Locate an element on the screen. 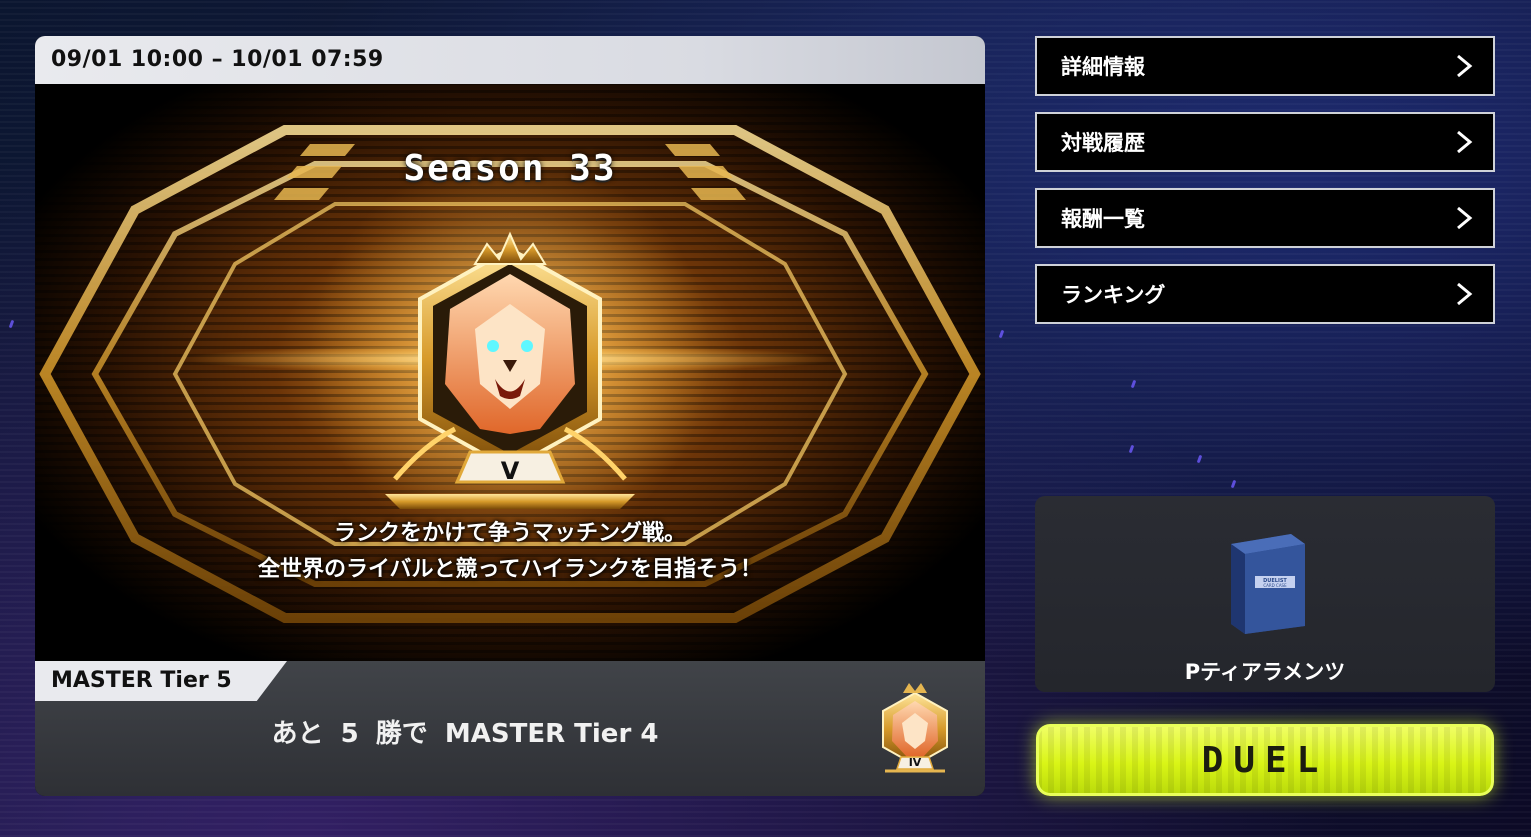 Image resolution: width=1531 pixels, height=837 pixels. menu-details-button: 詳細情報 is located at coordinates (1265, 66).